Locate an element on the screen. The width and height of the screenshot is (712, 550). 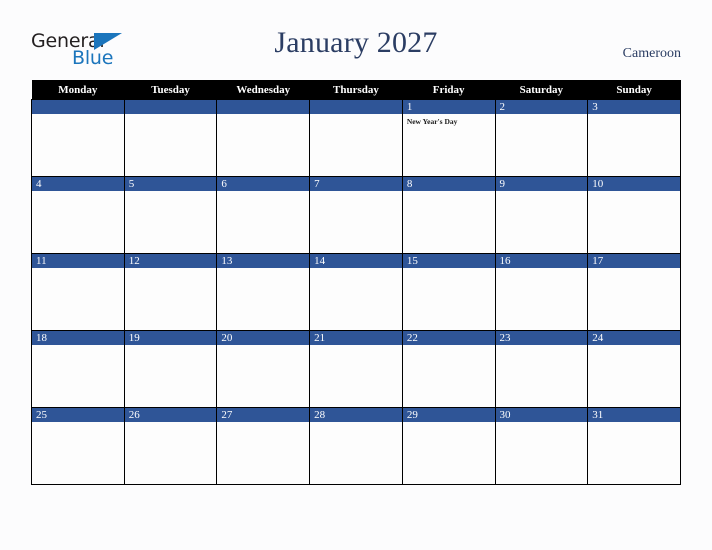
calendar-day-cell: 13 is located at coordinates (263, 292).